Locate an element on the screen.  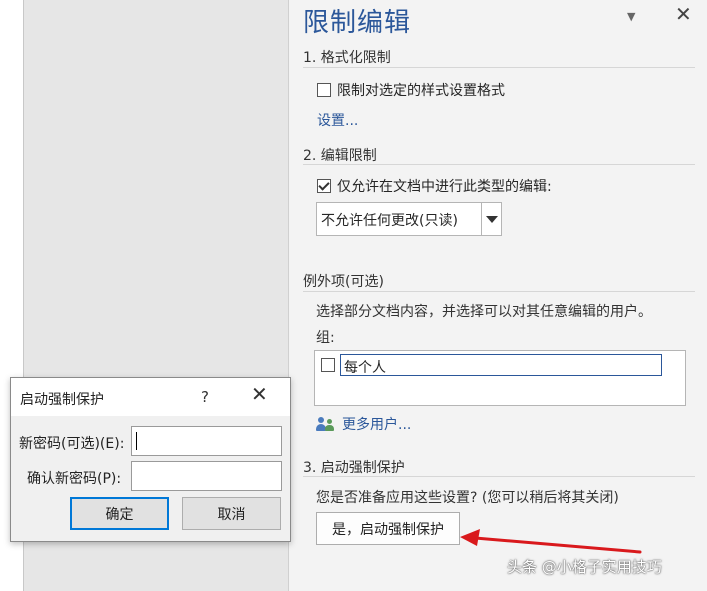
help-icon: ? is located at coordinates (205, 397).